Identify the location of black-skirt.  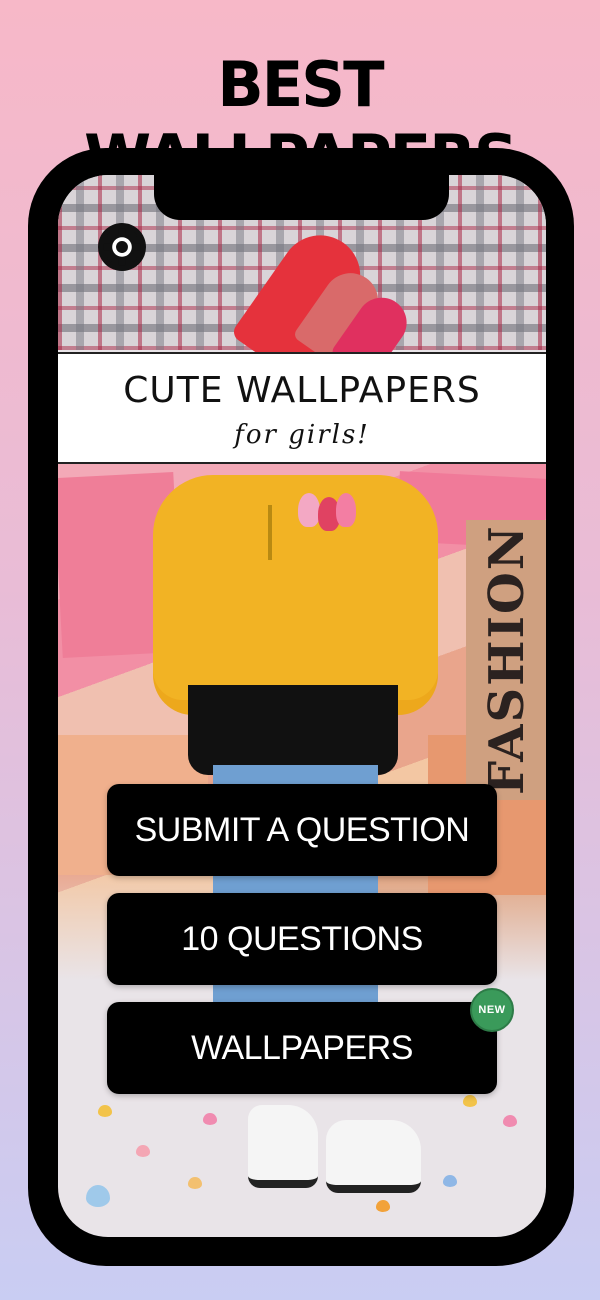
(293, 730).